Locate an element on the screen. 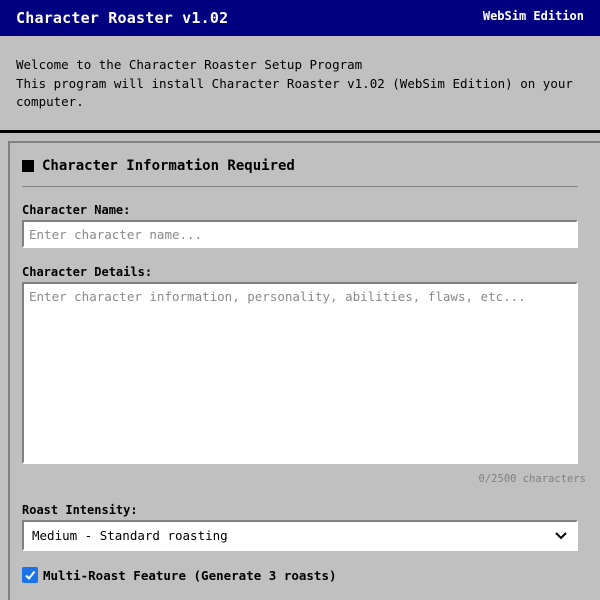 The height and width of the screenshot is (600, 600). section-divider is located at coordinates (300, 186).